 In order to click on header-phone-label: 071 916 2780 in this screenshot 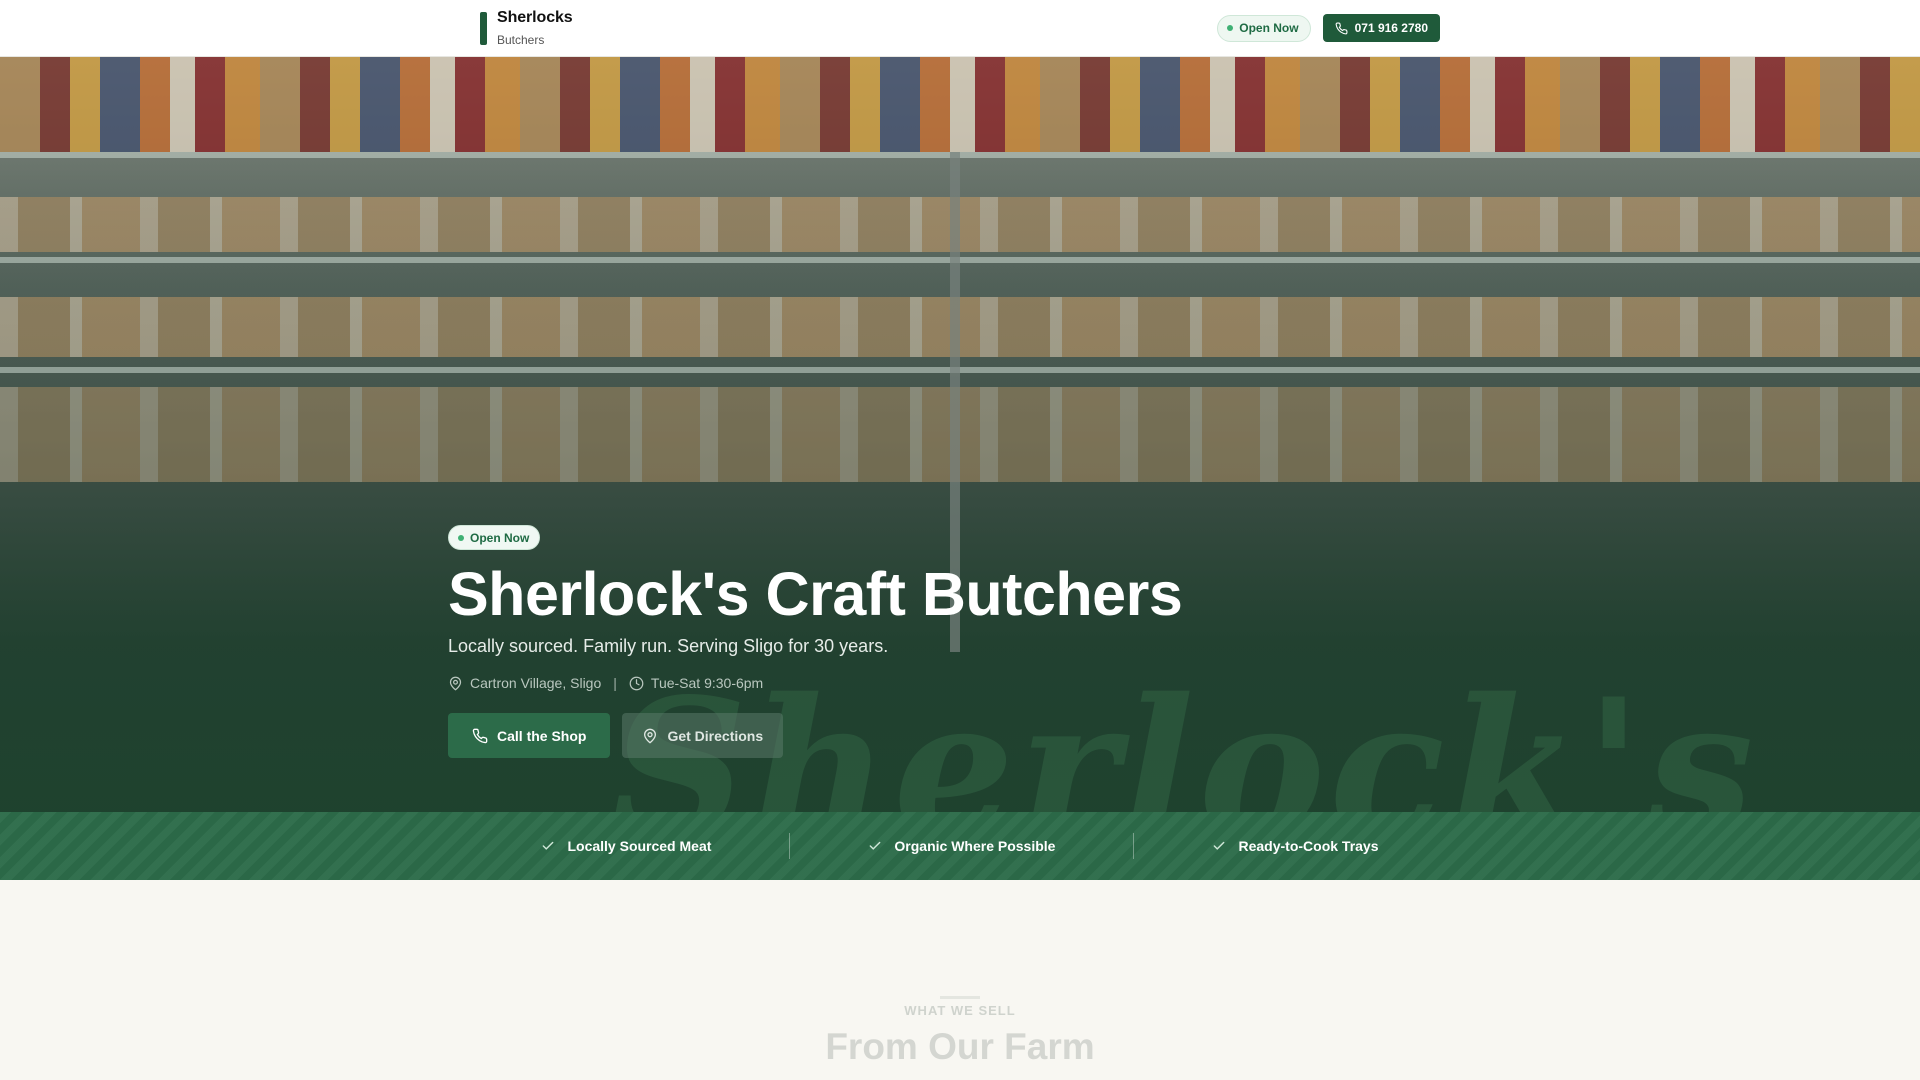, I will do `click(1391, 28)`.